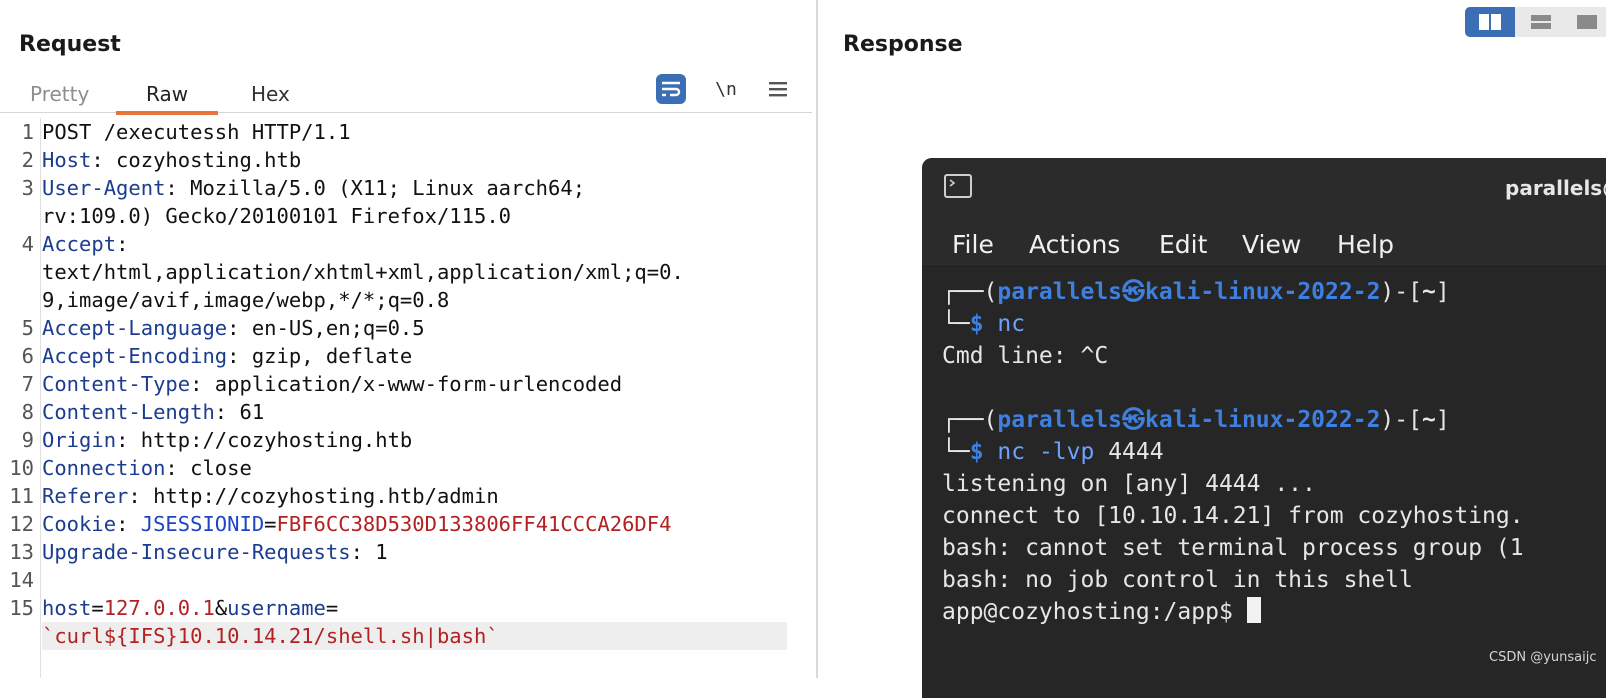 The height and width of the screenshot is (698, 1606). What do you see at coordinates (21, 552) in the screenshot?
I see `line-number: 13` at bounding box center [21, 552].